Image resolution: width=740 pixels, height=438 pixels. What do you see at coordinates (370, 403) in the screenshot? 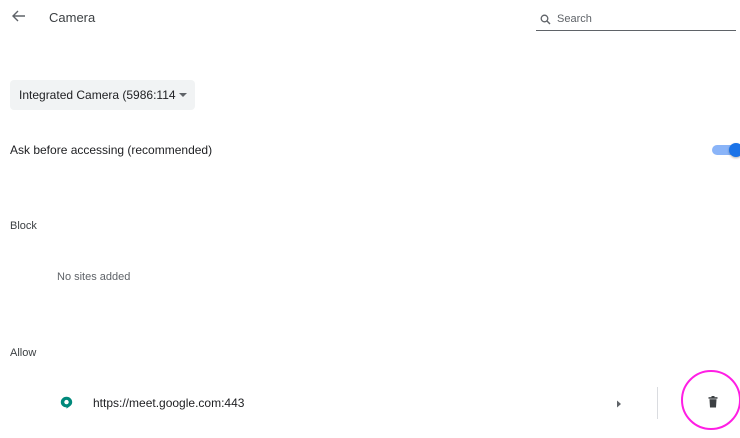
I see `allowed-site-row: https://meet.google.com:443` at bounding box center [370, 403].